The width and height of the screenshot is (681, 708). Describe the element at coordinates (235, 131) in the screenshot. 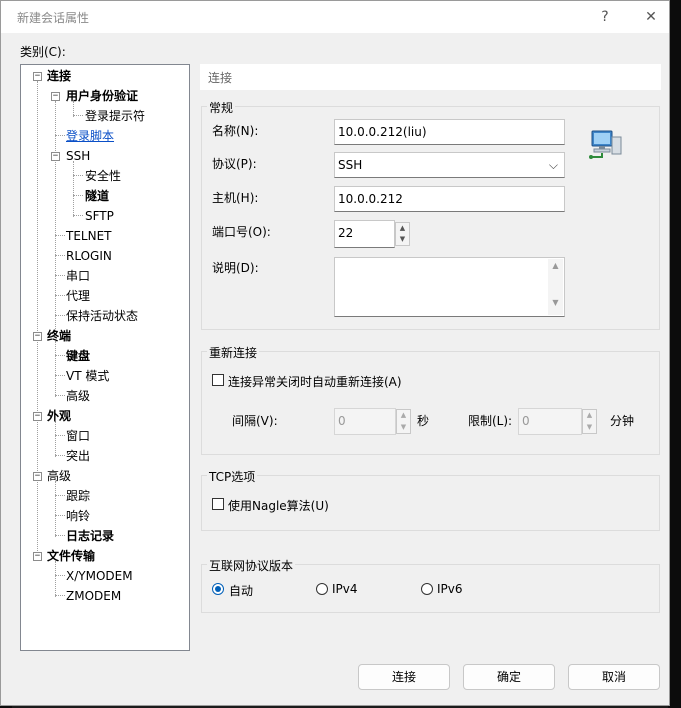

I see `name-label: 名称(N):` at that location.